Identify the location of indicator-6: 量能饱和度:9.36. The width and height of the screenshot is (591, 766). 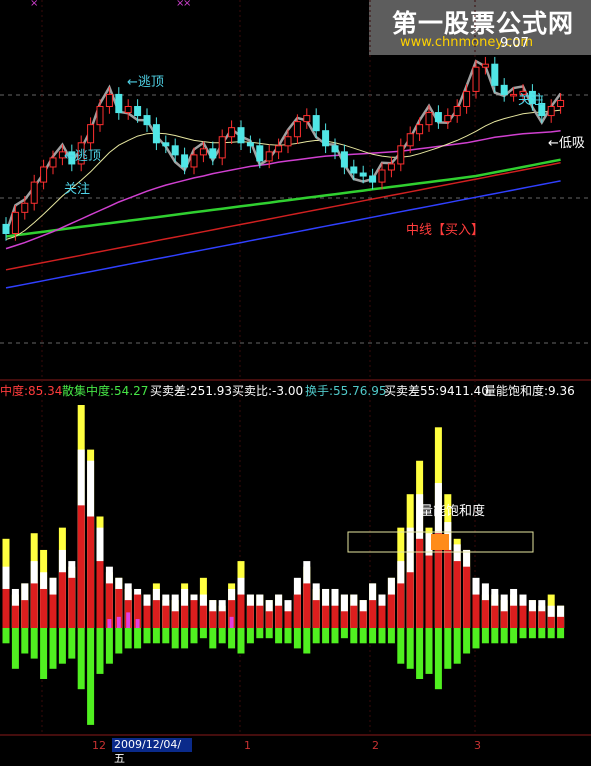
(529, 391).